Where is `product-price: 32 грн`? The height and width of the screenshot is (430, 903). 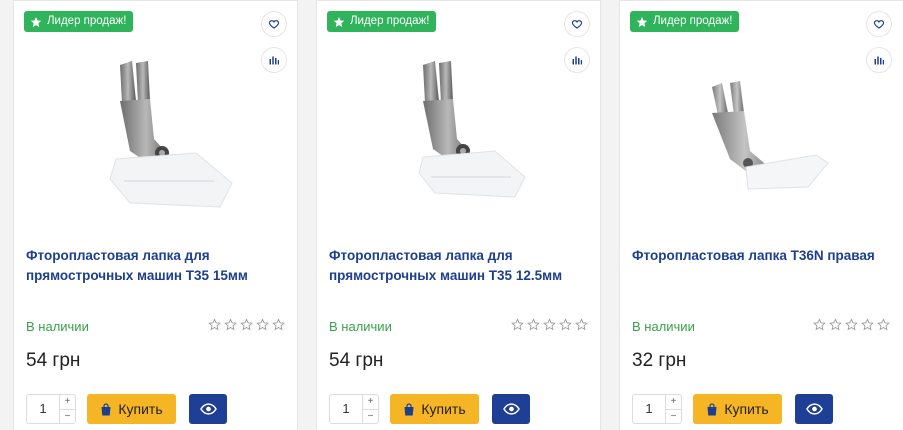
product-price: 32 грн is located at coordinates (659, 360).